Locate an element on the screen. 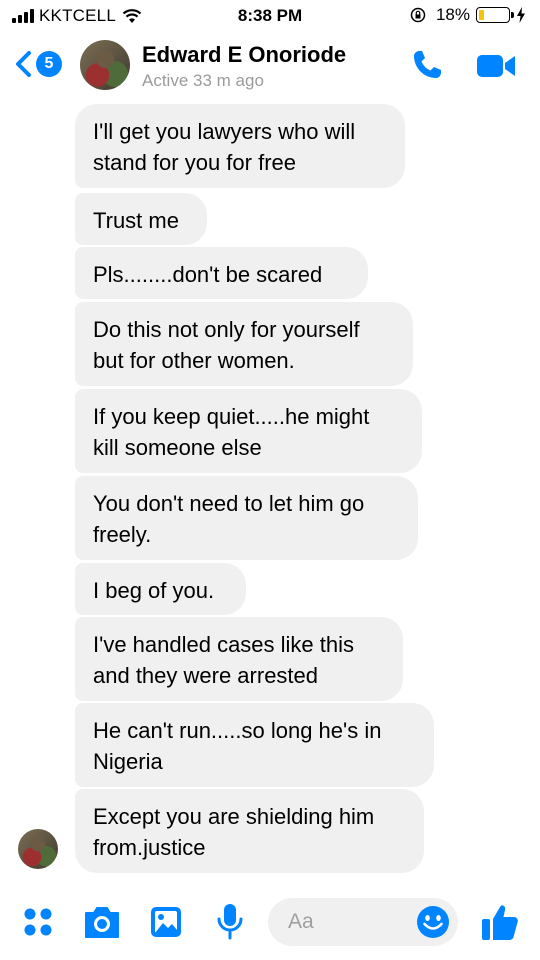 This screenshot has height=960, width=540. message-bubble: He can't run.....so long he's in Nigeria is located at coordinates (254, 745).